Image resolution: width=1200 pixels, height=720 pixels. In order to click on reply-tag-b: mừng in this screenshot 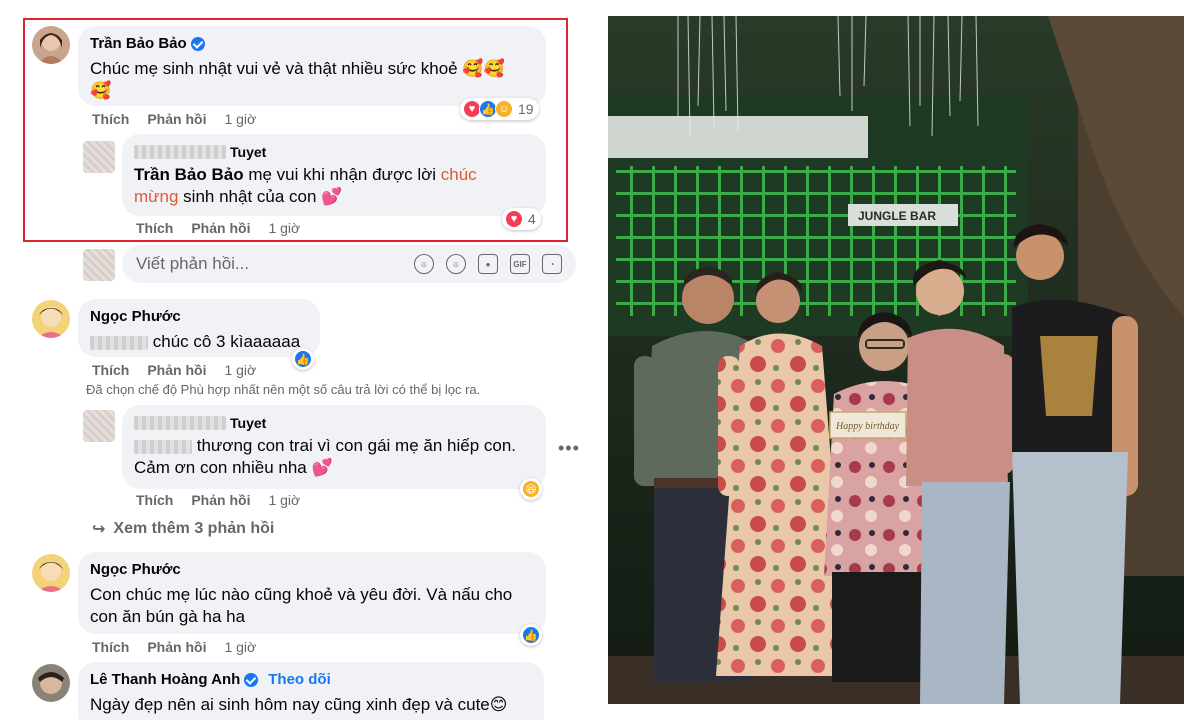, I will do `click(156, 196)`.